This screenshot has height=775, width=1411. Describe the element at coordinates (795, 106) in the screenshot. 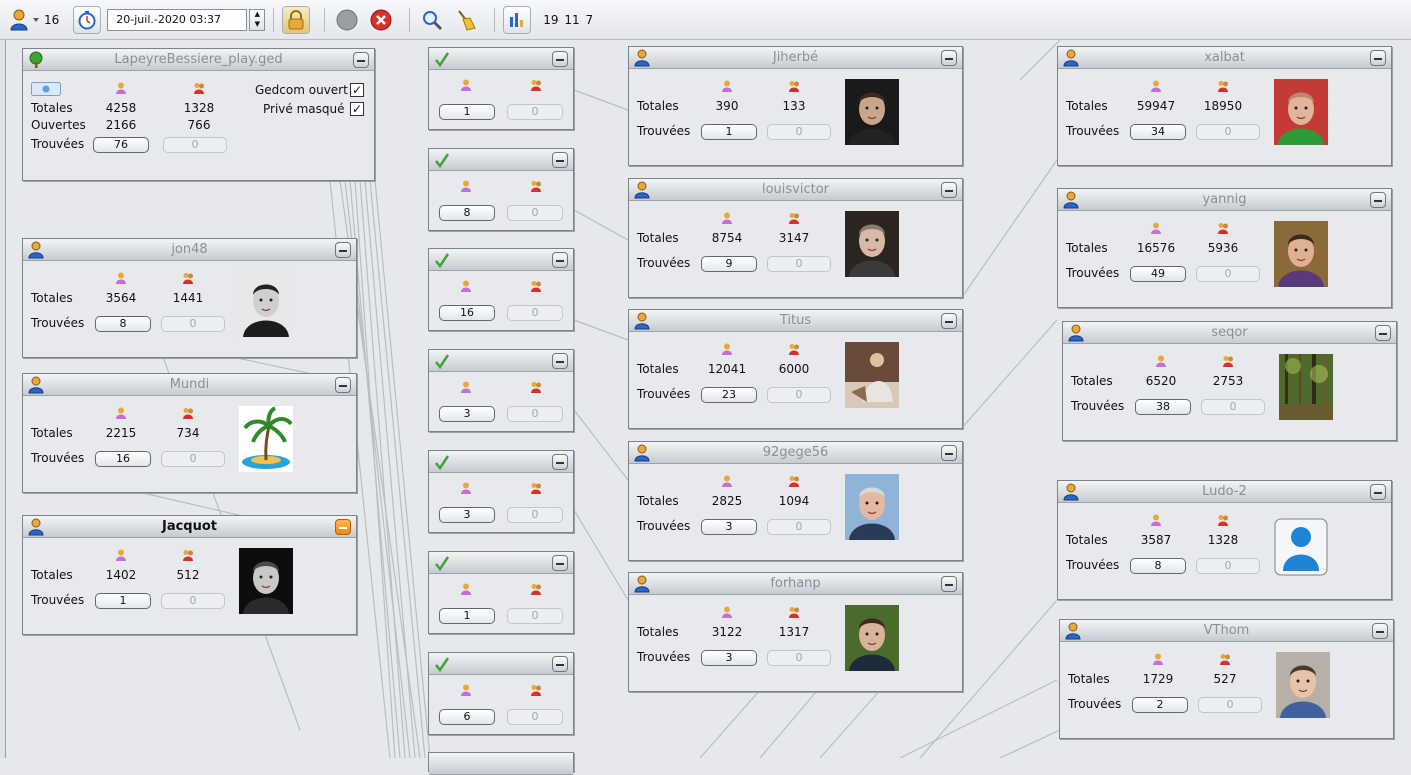

I see `user-panel-0: Jiherbé Totales 390 133 Trouvées 1 0` at that location.